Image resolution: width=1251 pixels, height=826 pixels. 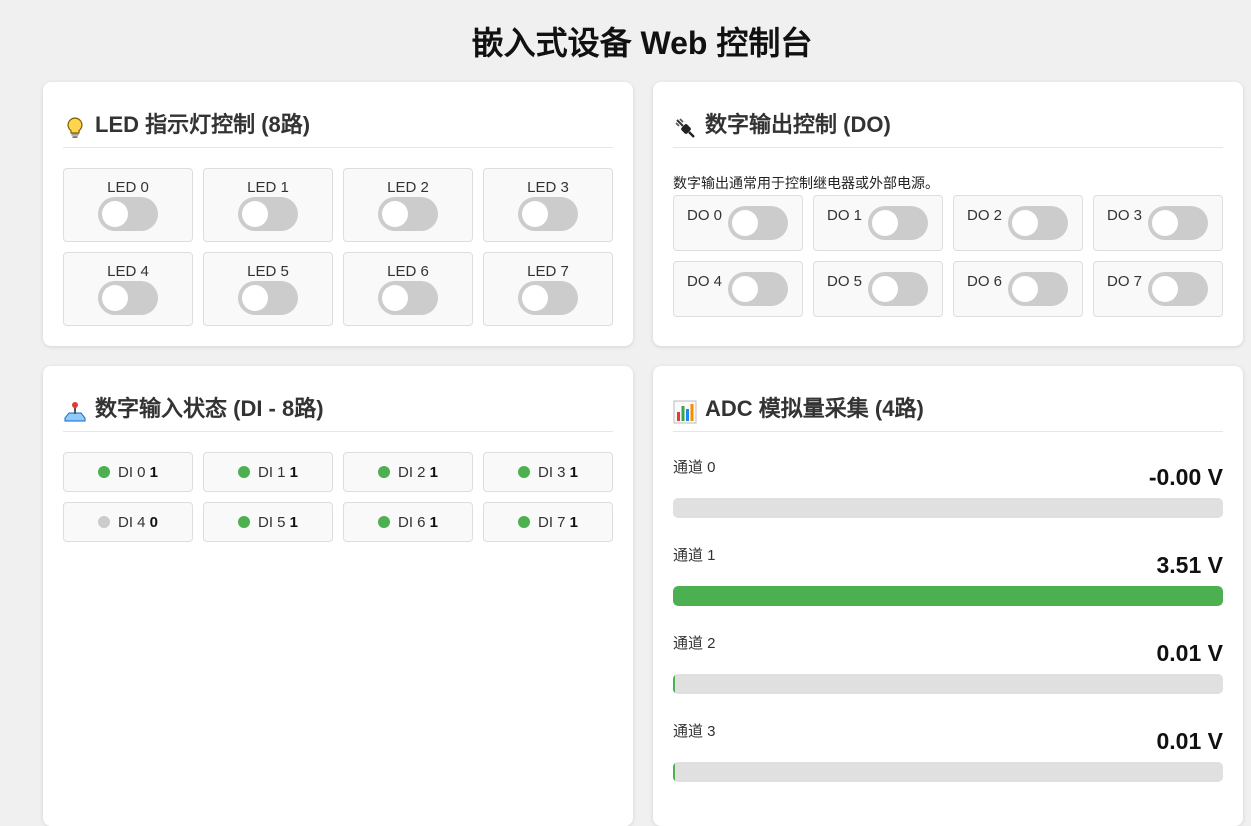 What do you see at coordinates (948, 256) in the screenshot?
I see `do-grid: DO 0 DO 1 DO 2 DO 3 DO 4 DO 5 DO 6 DO 7` at bounding box center [948, 256].